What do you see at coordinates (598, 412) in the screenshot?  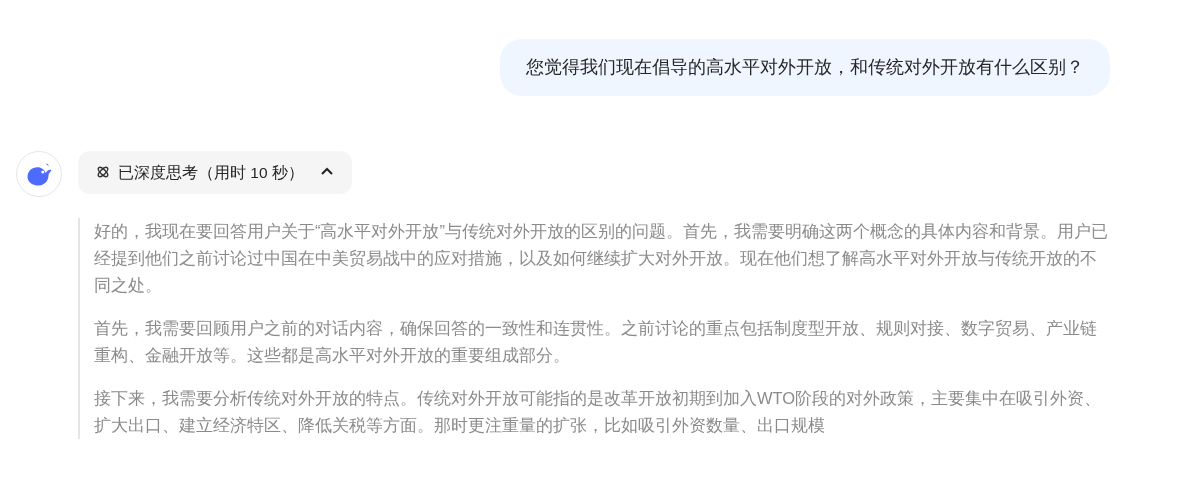 I see `thinking-paragraph: 接下来，我需要分析传统对外开放的特点。传统对外开放可能指的是改革开放初期到加入WTO阶段的对外政策，主要集中在吸引外资、扩大出口、建立经济特区、降低关税等方面。那时更注重量的扩张，比如吸引外资数量、出口规模` at bounding box center [598, 412].